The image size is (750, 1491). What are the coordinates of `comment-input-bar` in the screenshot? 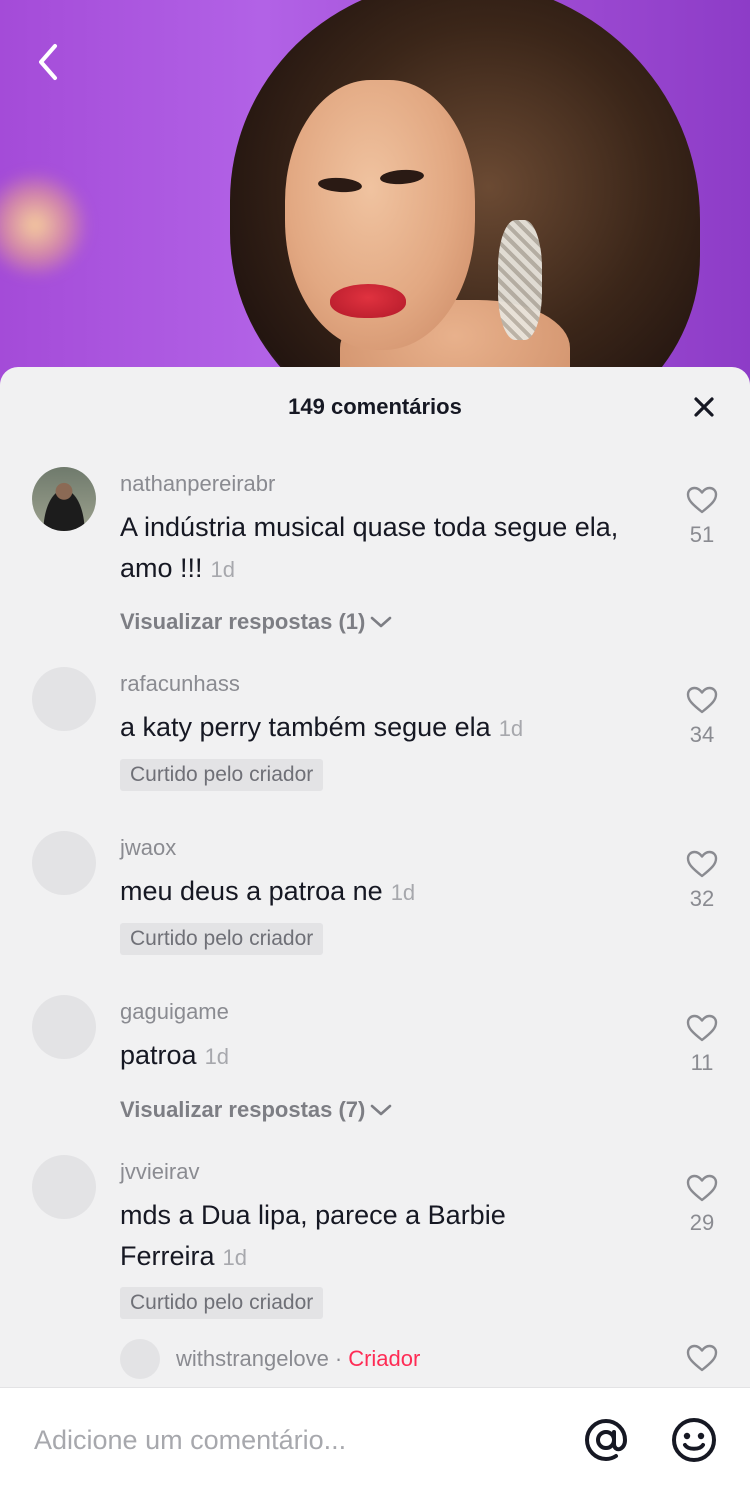 It's located at (375, 1439).